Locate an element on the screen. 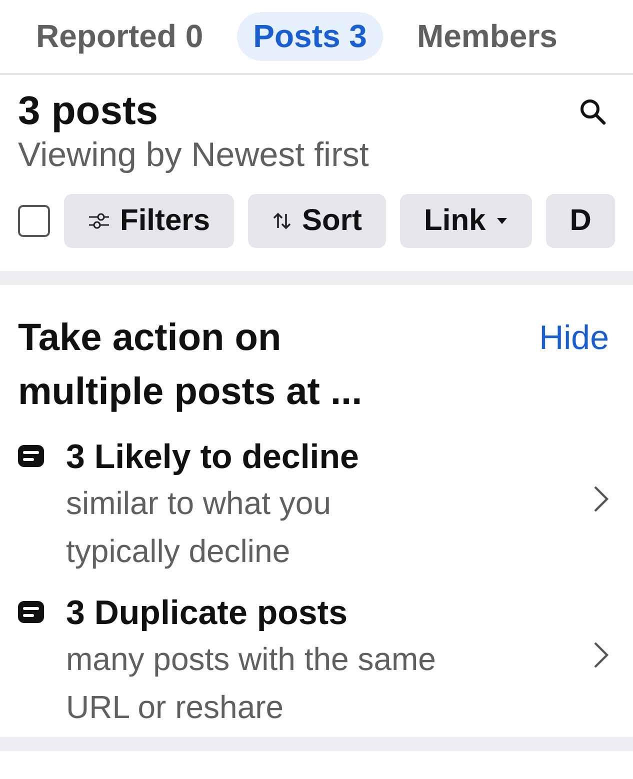 The image size is (633, 779). tab: Reported 0 is located at coordinates (120, 36).